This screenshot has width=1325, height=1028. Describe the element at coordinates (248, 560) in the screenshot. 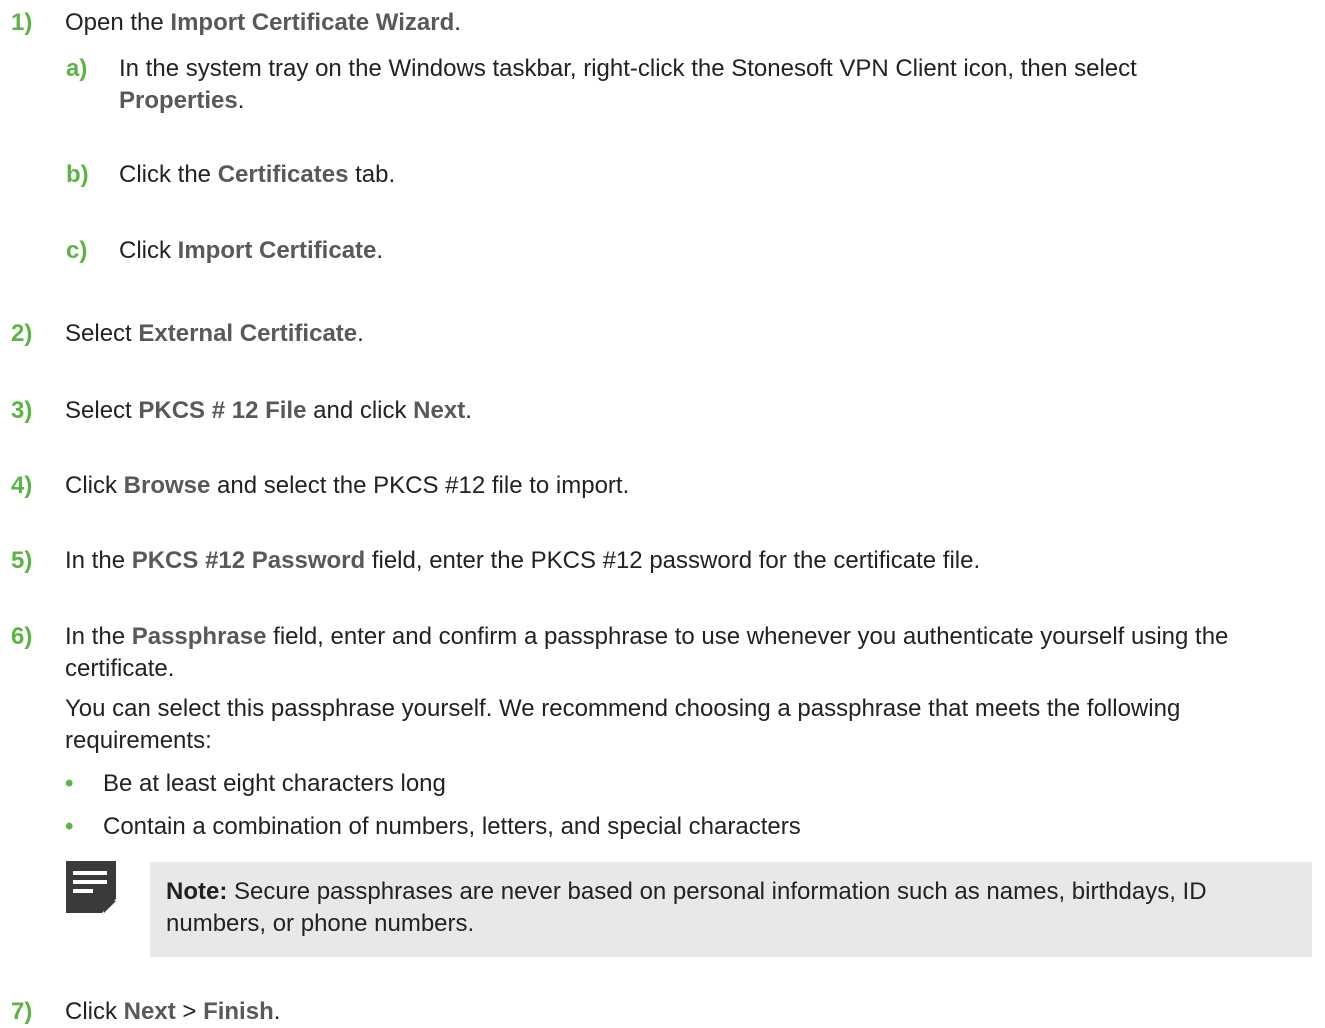

I see `ui-term: PKCS #12 Password` at that location.